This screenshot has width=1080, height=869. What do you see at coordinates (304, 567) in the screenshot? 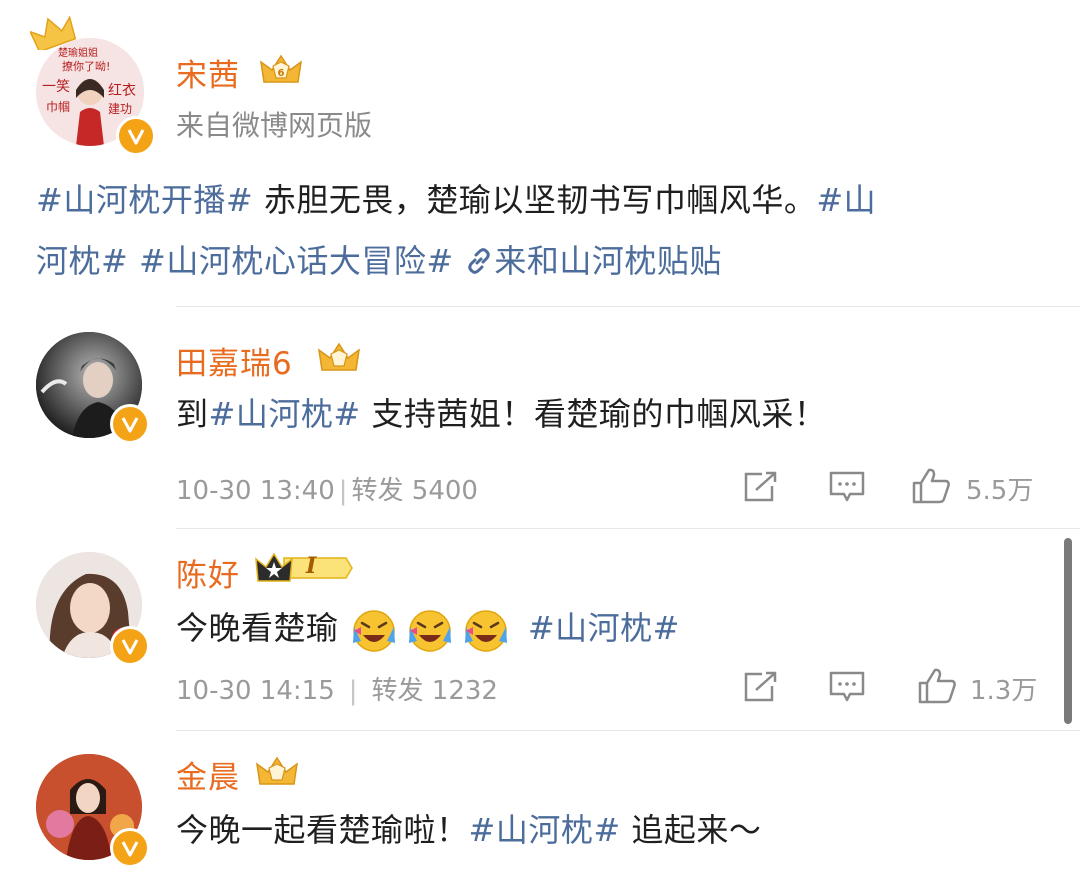
I see `vip-level-badge-icon` at bounding box center [304, 567].